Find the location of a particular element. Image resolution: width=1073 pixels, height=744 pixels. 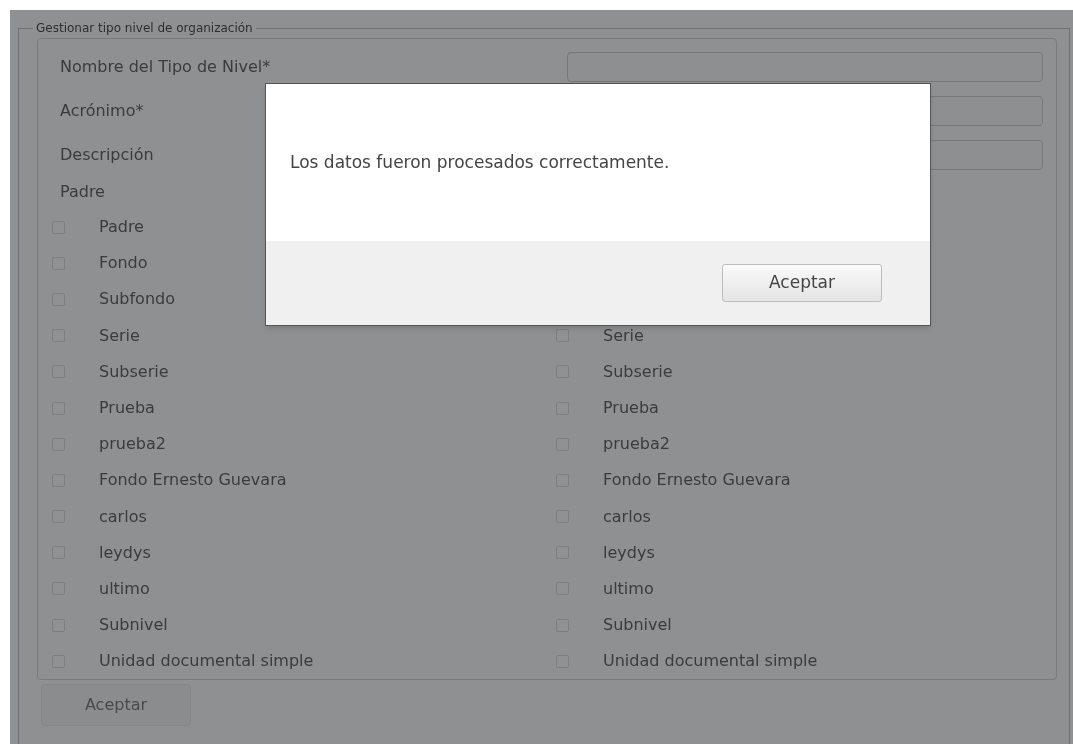

field-label: Descripción is located at coordinates (107, 154).